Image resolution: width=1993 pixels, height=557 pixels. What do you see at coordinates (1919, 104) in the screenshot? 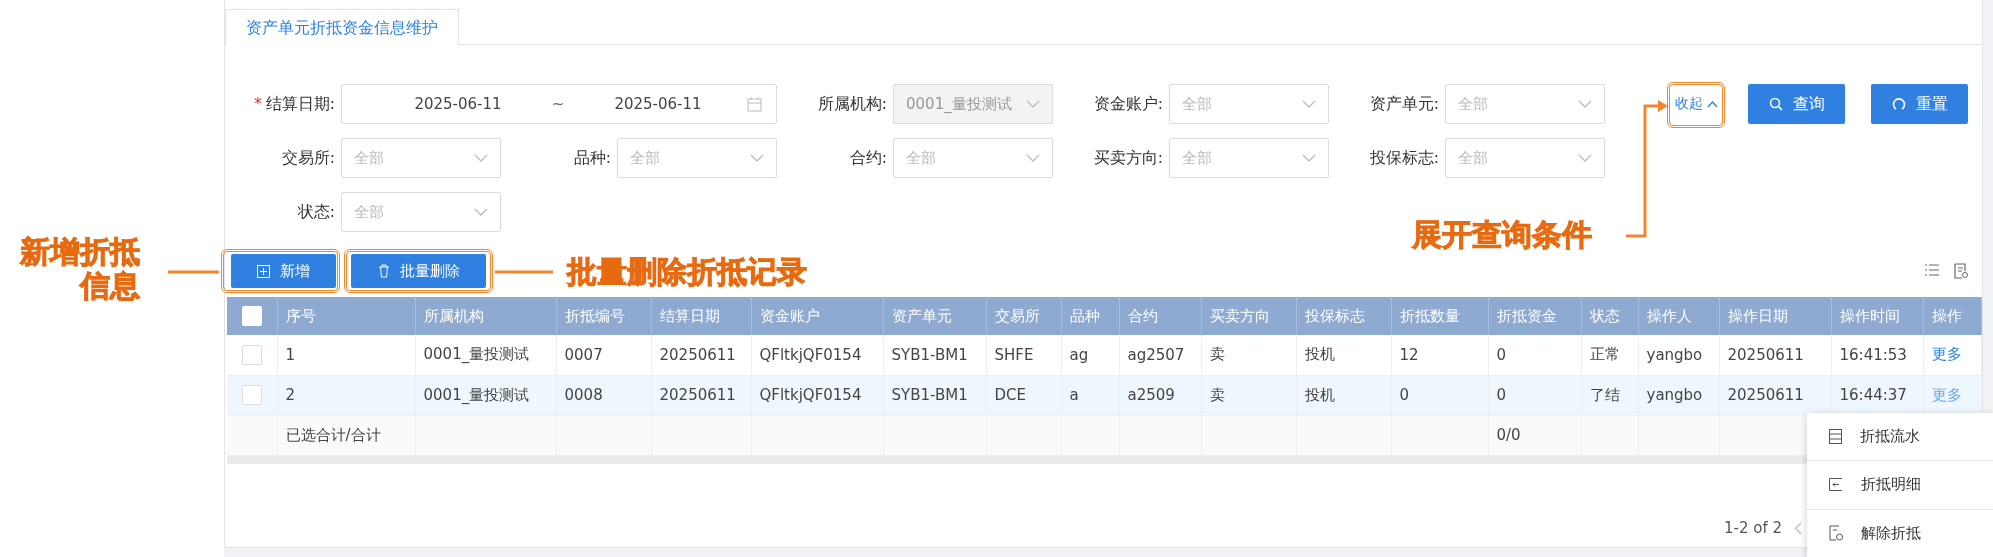
I see `reset-button: 重置` at bounding box center [1919, 104].